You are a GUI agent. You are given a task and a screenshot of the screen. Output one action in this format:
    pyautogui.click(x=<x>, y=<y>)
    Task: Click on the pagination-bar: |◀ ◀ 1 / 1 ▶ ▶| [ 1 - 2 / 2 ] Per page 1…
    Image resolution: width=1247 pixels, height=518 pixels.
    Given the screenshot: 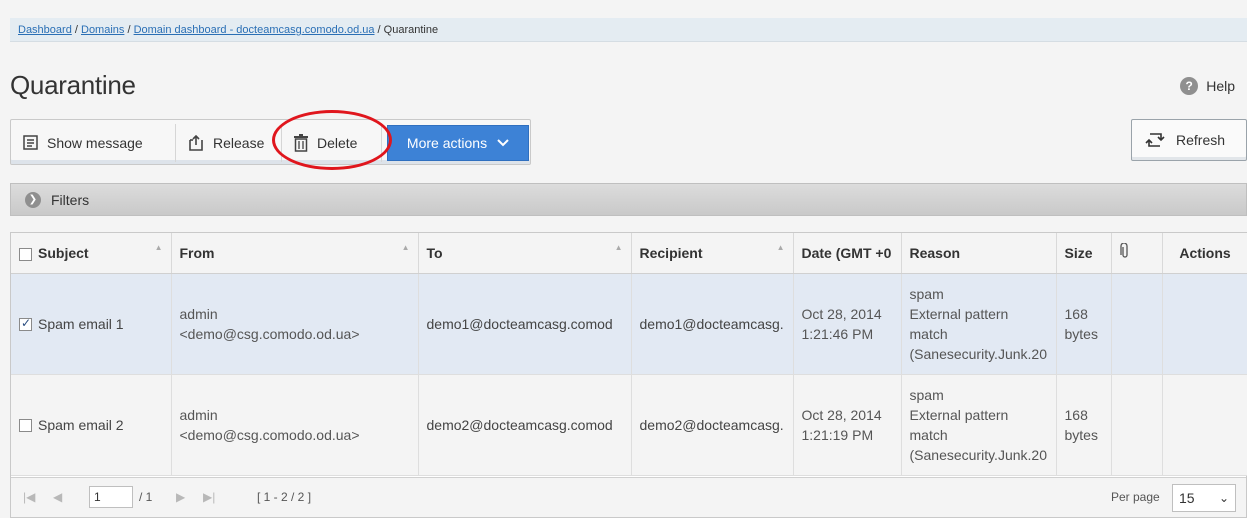 What is the action you would take?
    pyautogui.click(x=628, y=497)
    